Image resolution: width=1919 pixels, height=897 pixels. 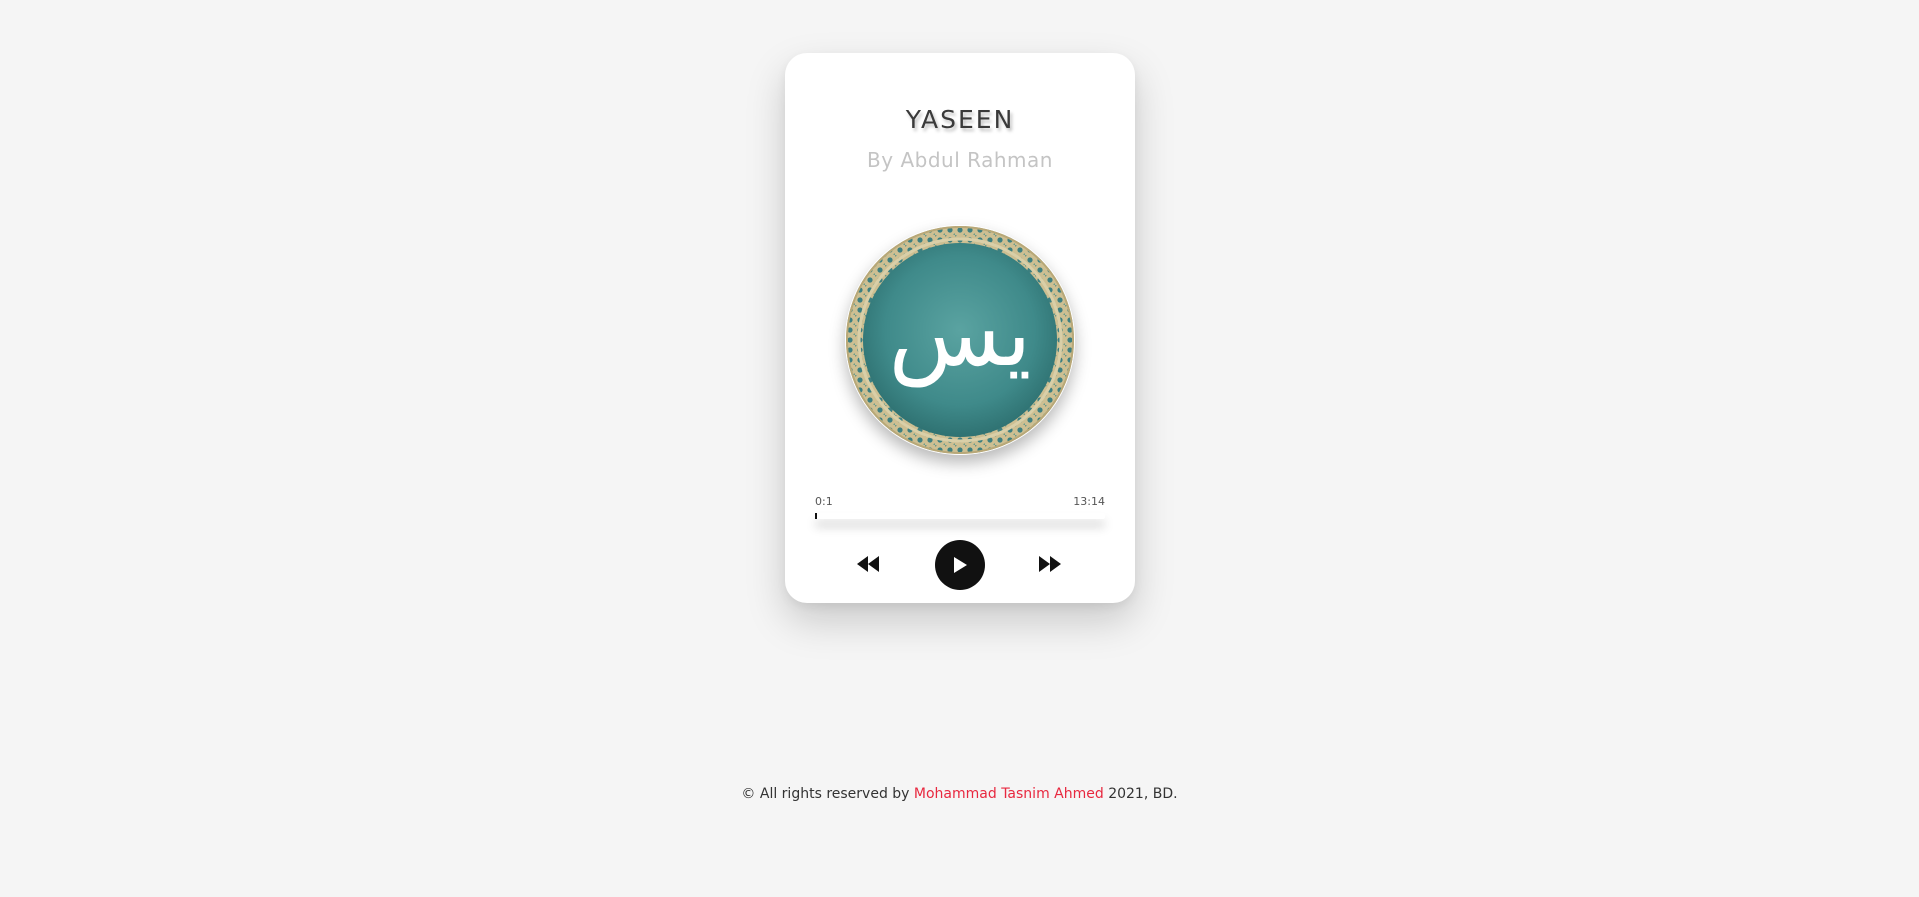 I want to click on cover-calligraphy: يس, so click(x=960, y=334).